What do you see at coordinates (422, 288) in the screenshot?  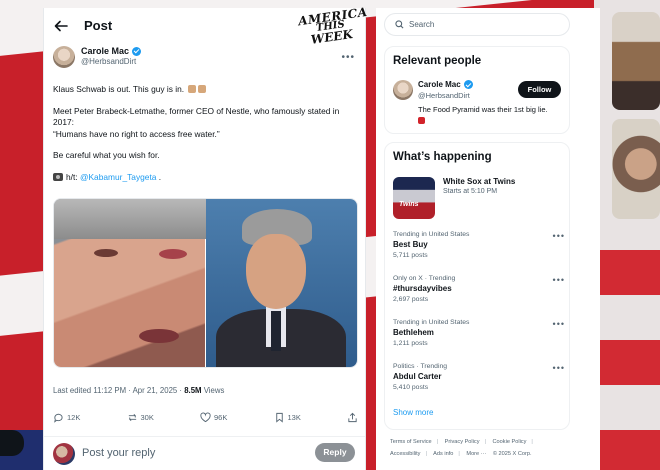 I see `trend-topic: #thursdayvibes` at bounding box center [422, 288].